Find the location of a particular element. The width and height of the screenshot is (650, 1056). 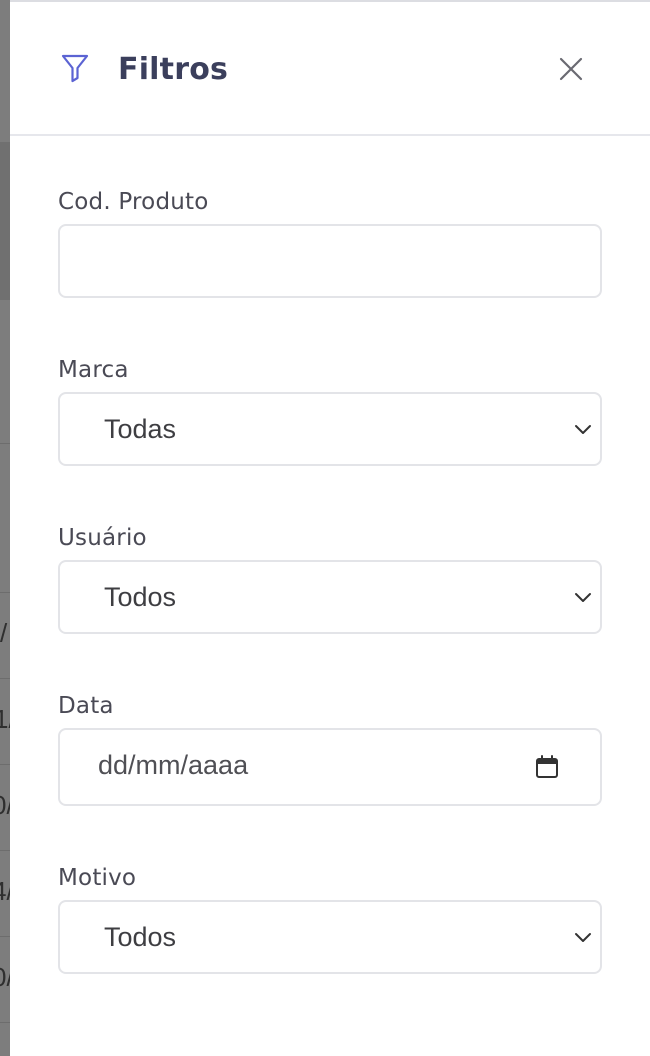

background-cell-text: 4/ is located at coordinates (7, 891).